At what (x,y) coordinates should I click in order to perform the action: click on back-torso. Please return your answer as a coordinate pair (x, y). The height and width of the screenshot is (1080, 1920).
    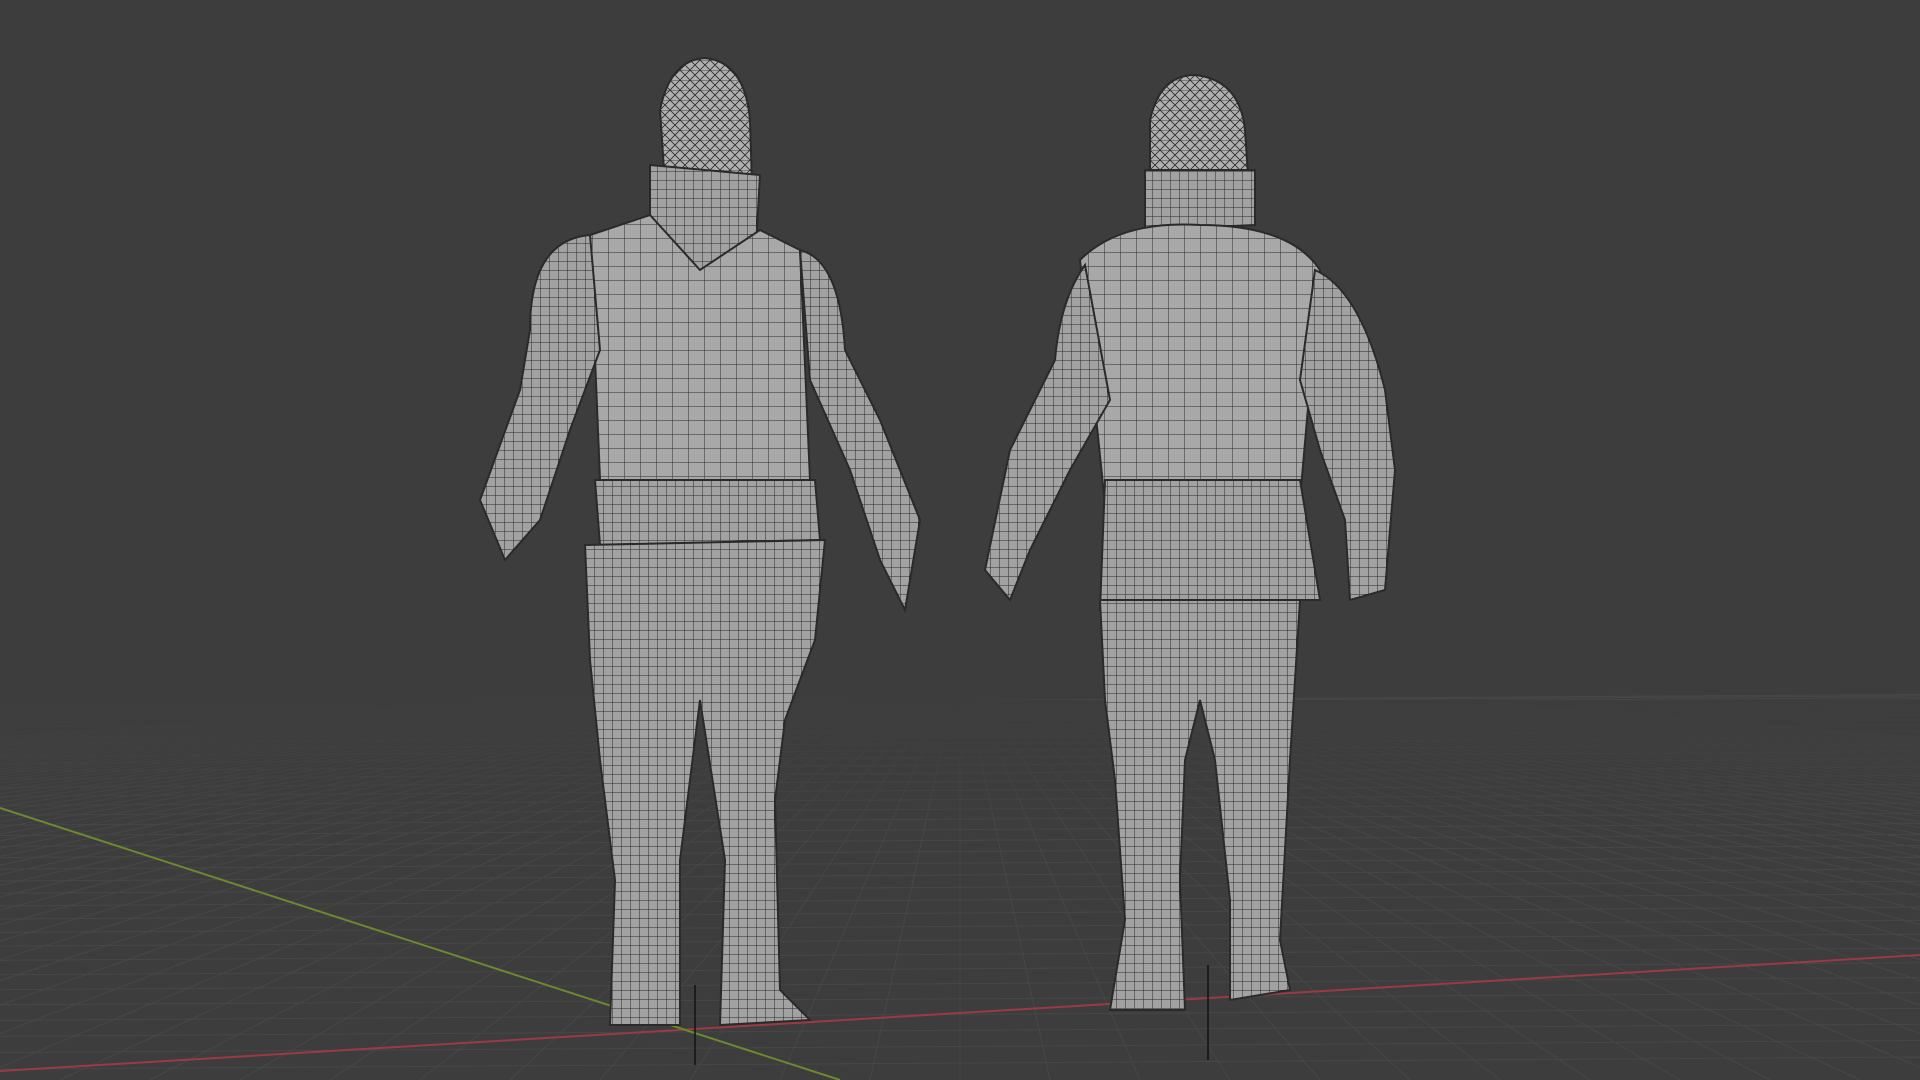
    Looking at the image, I should click on (1200, 365).